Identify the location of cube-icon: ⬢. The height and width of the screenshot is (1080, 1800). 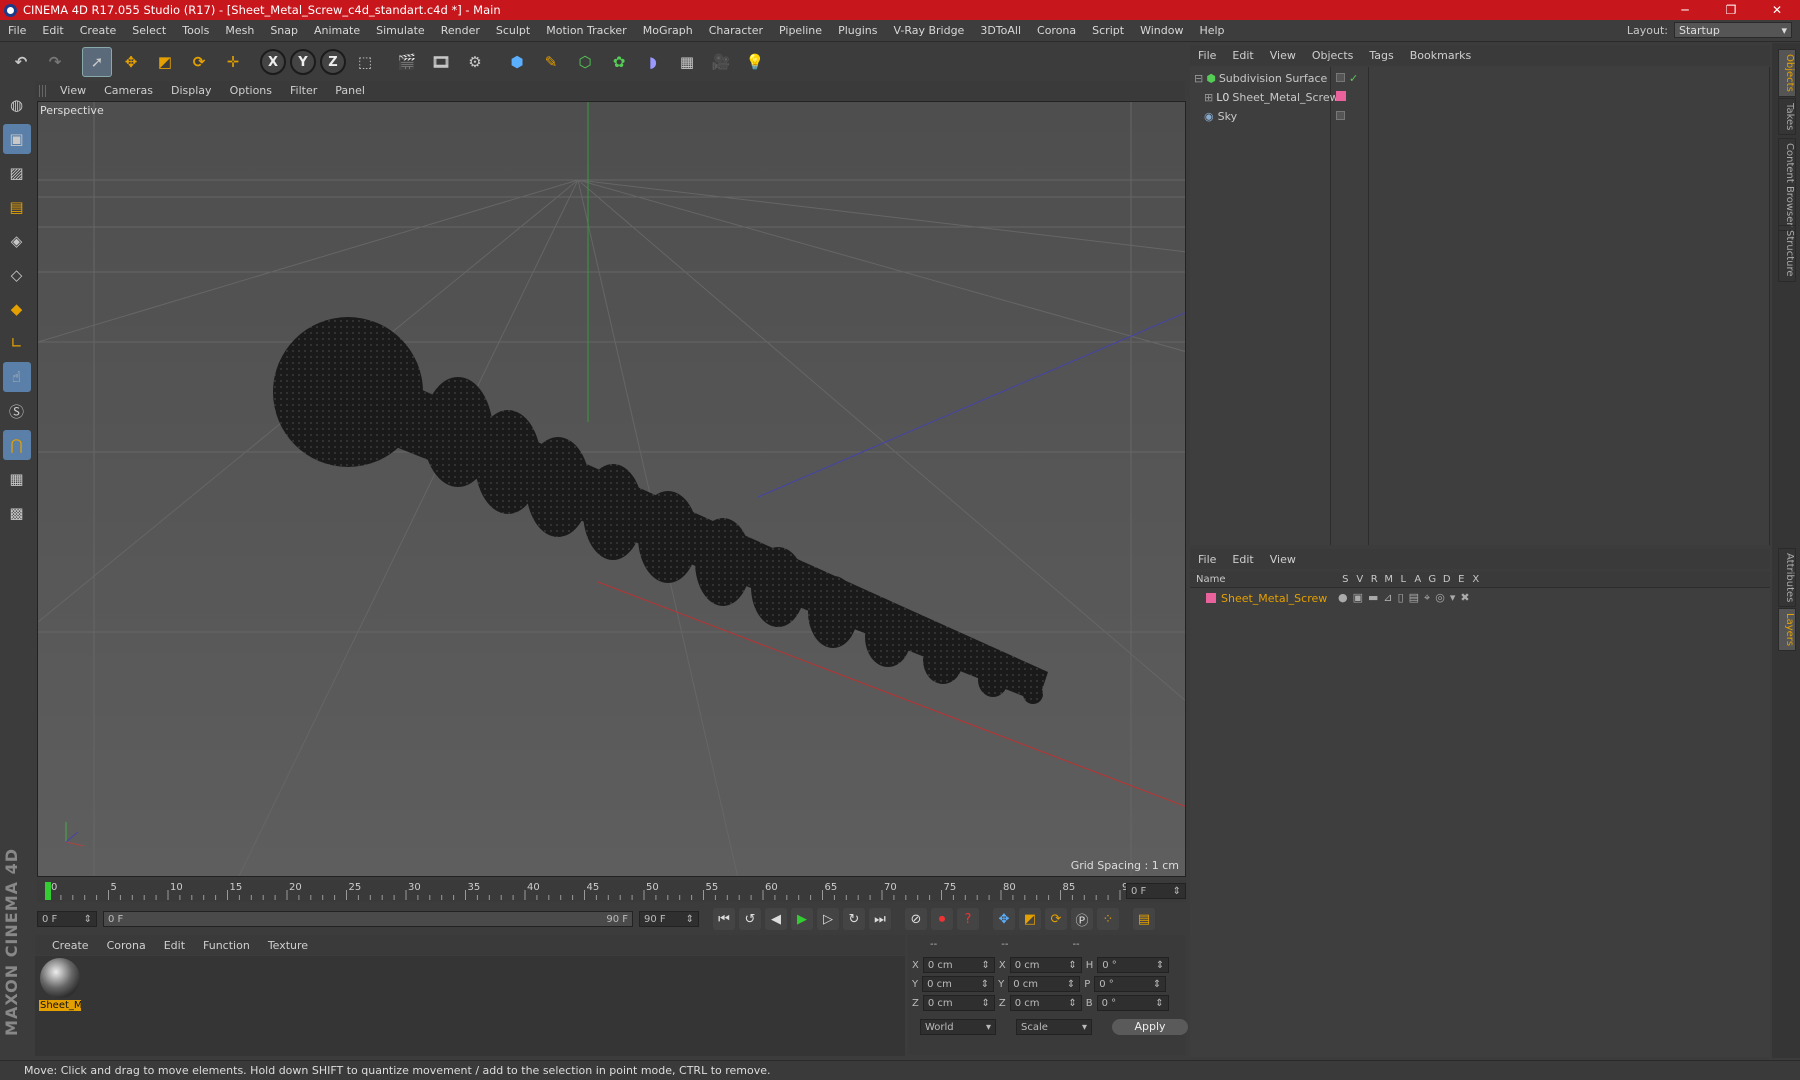
(517, 62).